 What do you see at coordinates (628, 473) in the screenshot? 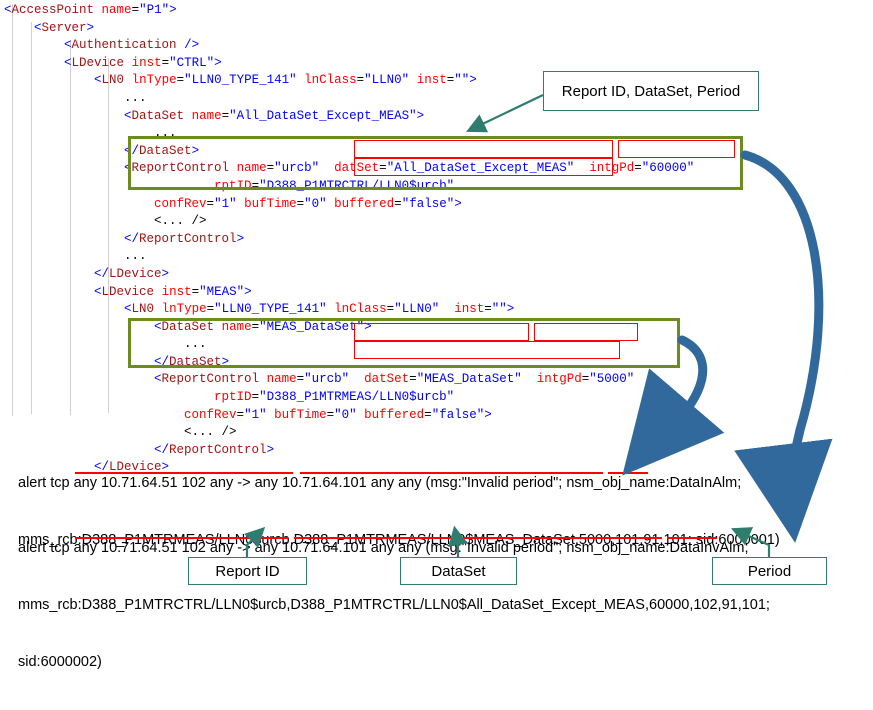
I see `rule1-period-underline` at bounding box center [628, 473].